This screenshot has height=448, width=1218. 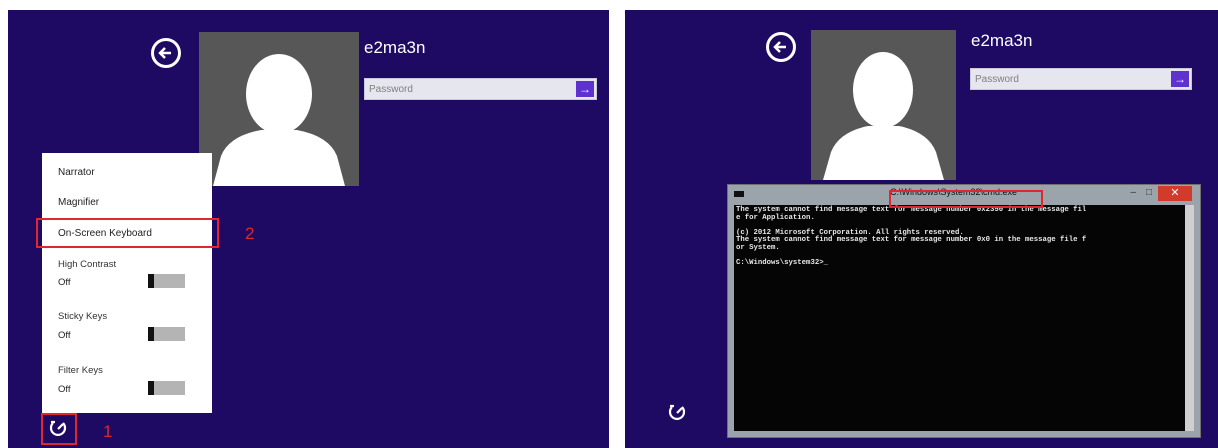 What do you see at coordinates (739, 194) in the screenshot?
I see `cmd-app-icon` at bounding box center [739, 194].